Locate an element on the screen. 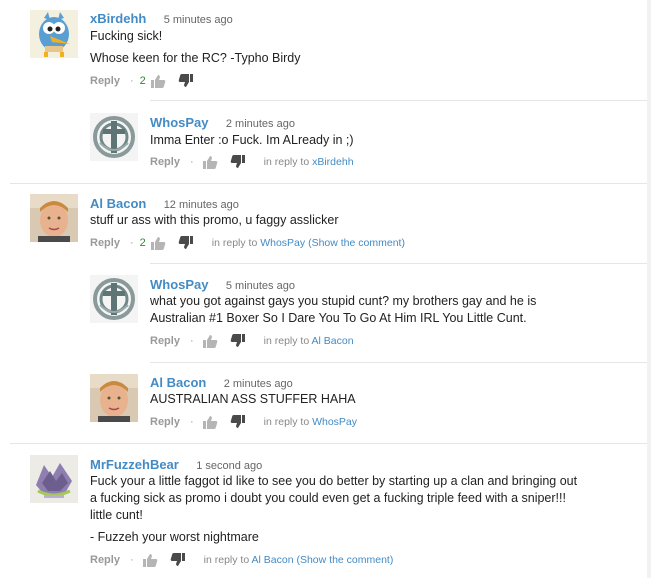 The image size is (651, 578). in-reply-to: in reply to xBirdehh is located at coordinates (309, 162).